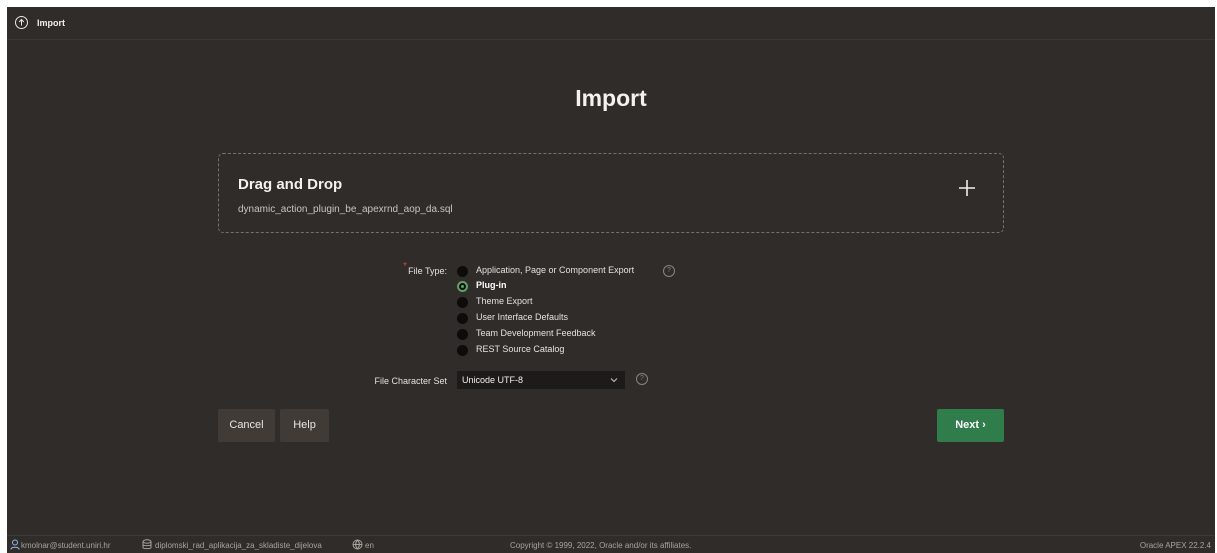 The height and width of the screenshot is (553, 1217). Describe the element at coordinates (51, 23) in the screenshot. I see `top-bar-title: Import` at that location.